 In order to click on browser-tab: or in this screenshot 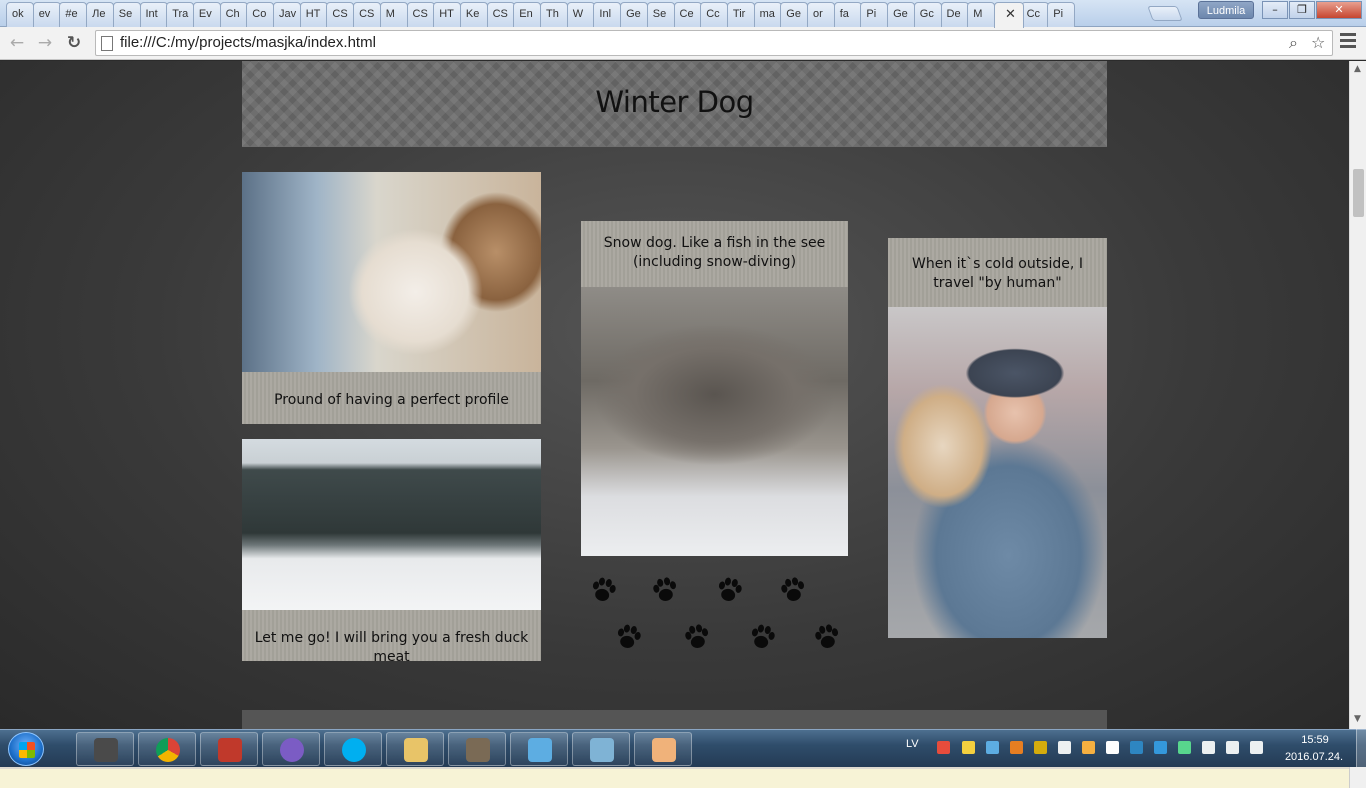, I will do `click(821, 14)`.